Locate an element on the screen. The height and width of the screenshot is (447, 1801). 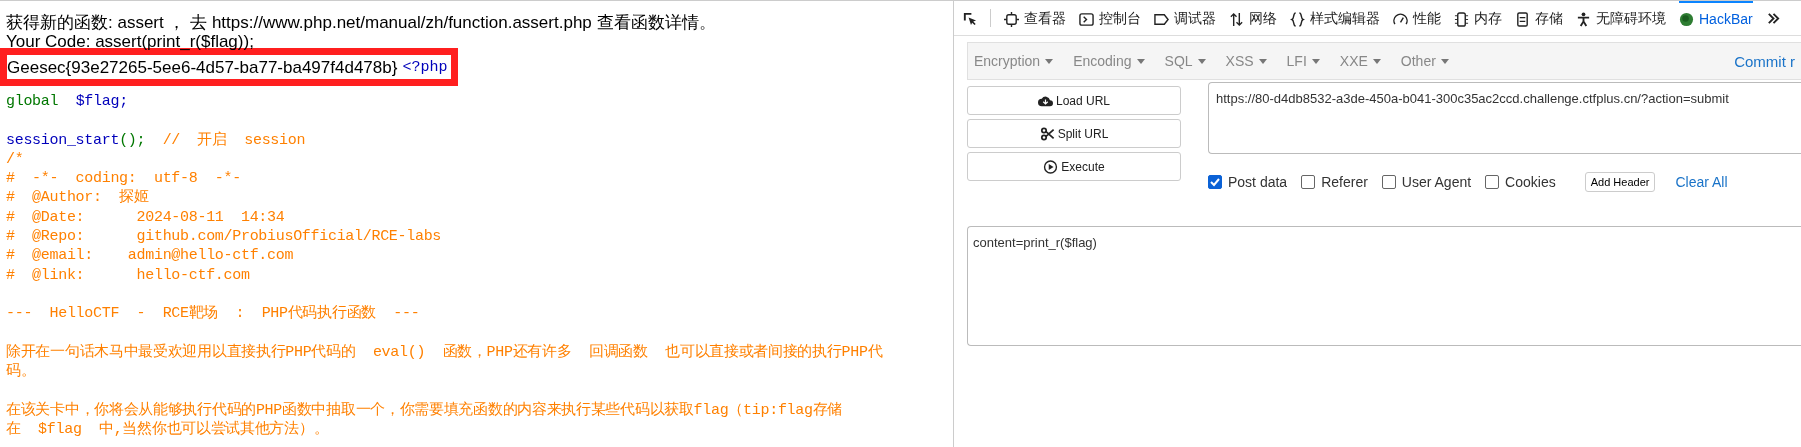
code-comment: 除开在一句话木马中最受欢迎用以直接执行PHP代码的 eval() 函数，PHP还有许多 回调函数 也可以直接或者间接的执行PHP代 is located at coordinates (445, 352).